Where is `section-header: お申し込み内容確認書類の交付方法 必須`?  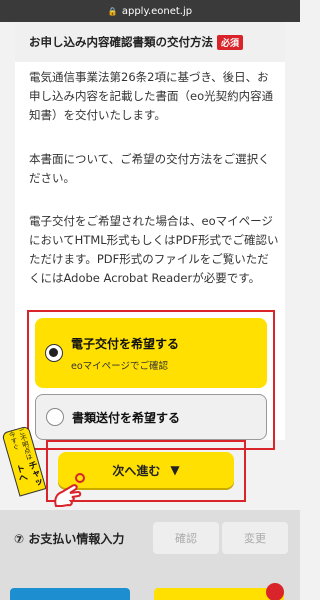 section-header: お申し込み内容確認書類の交付方法 必須 is located at coordinates (150, 42).